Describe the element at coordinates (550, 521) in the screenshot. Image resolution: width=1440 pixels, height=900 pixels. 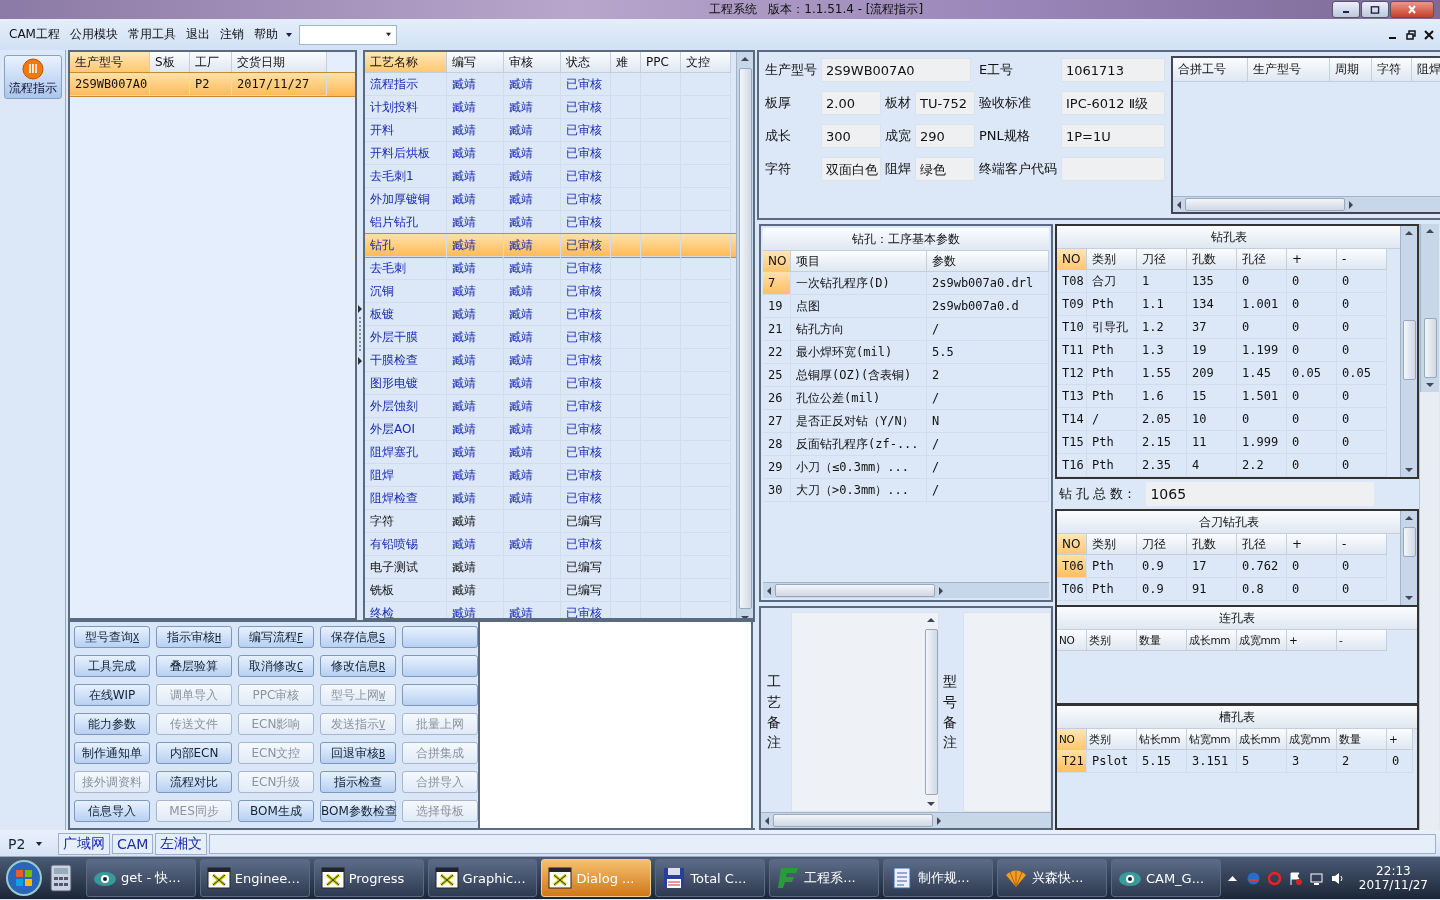
I see `table-row: 字符 臧靖 已编写` at that location.